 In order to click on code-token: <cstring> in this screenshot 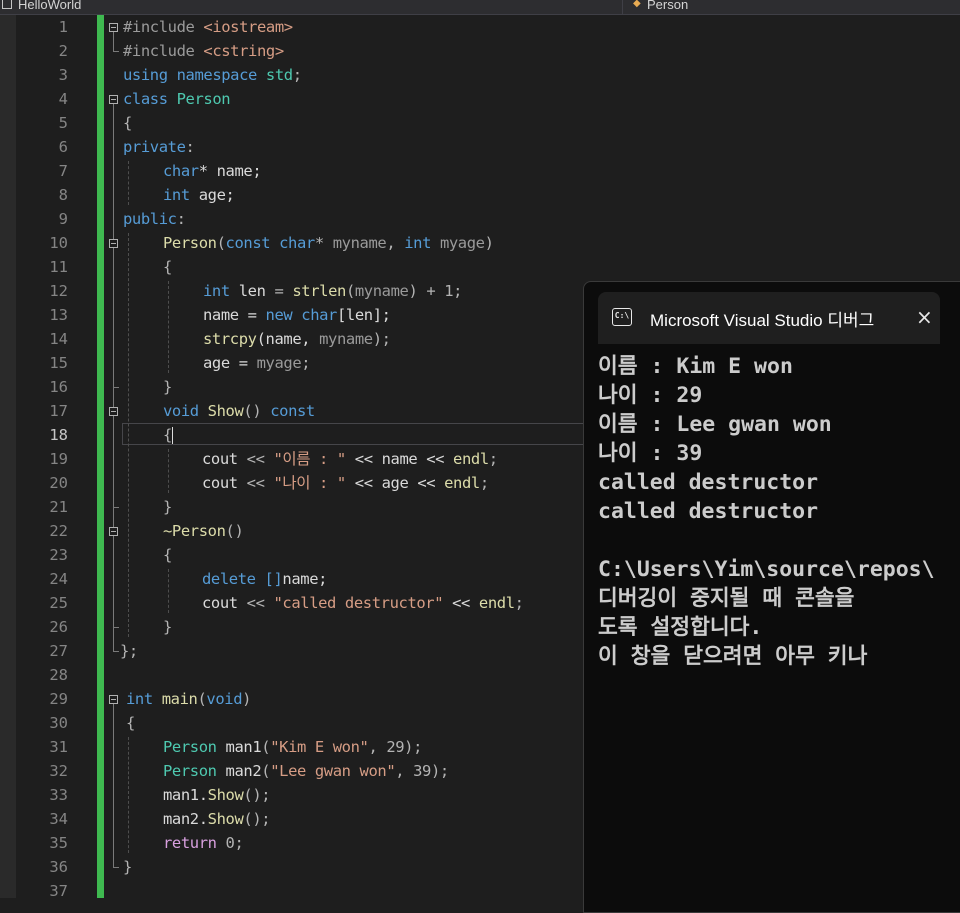, I will do `click(243, 51)`.